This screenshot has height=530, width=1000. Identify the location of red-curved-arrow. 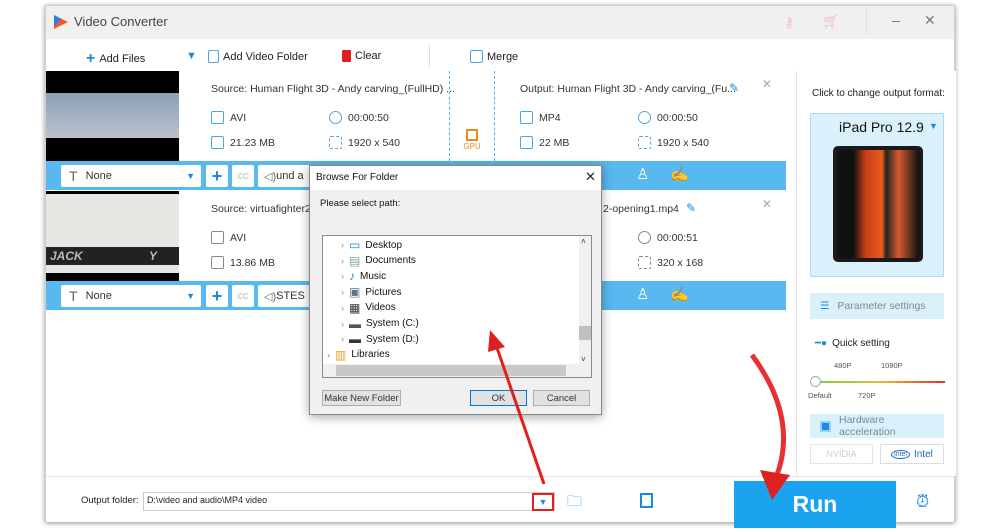
(768, 417).